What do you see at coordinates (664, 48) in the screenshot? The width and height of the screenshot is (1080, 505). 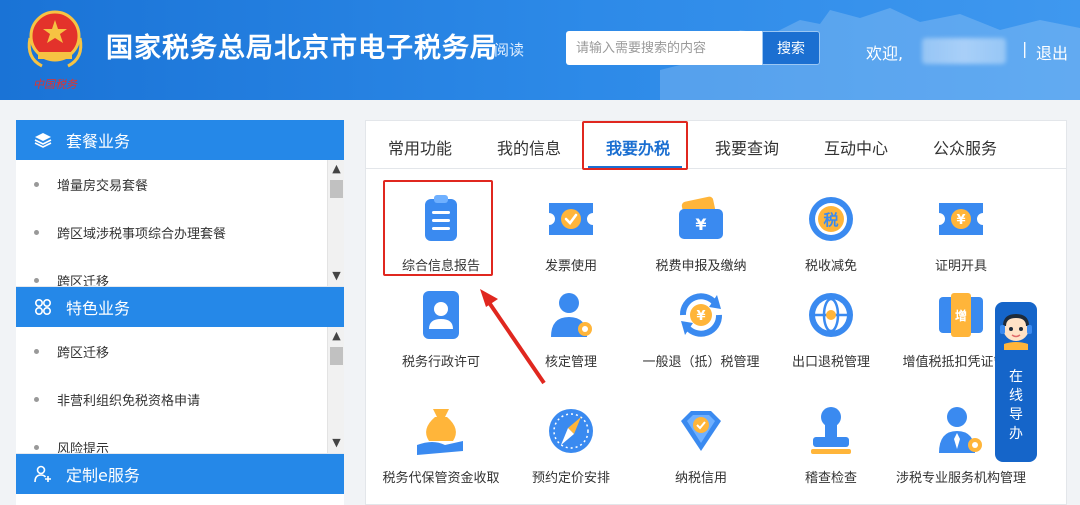 I see `search-input` at bounding box center [664, 48].